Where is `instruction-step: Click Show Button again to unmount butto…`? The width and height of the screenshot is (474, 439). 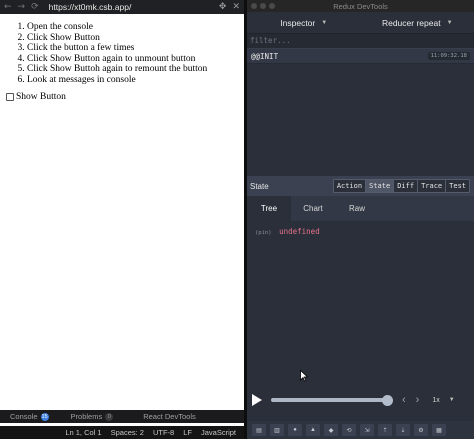 instruction-step: Click Show Button again to unmount butto… is located at coordinates (132, 59).